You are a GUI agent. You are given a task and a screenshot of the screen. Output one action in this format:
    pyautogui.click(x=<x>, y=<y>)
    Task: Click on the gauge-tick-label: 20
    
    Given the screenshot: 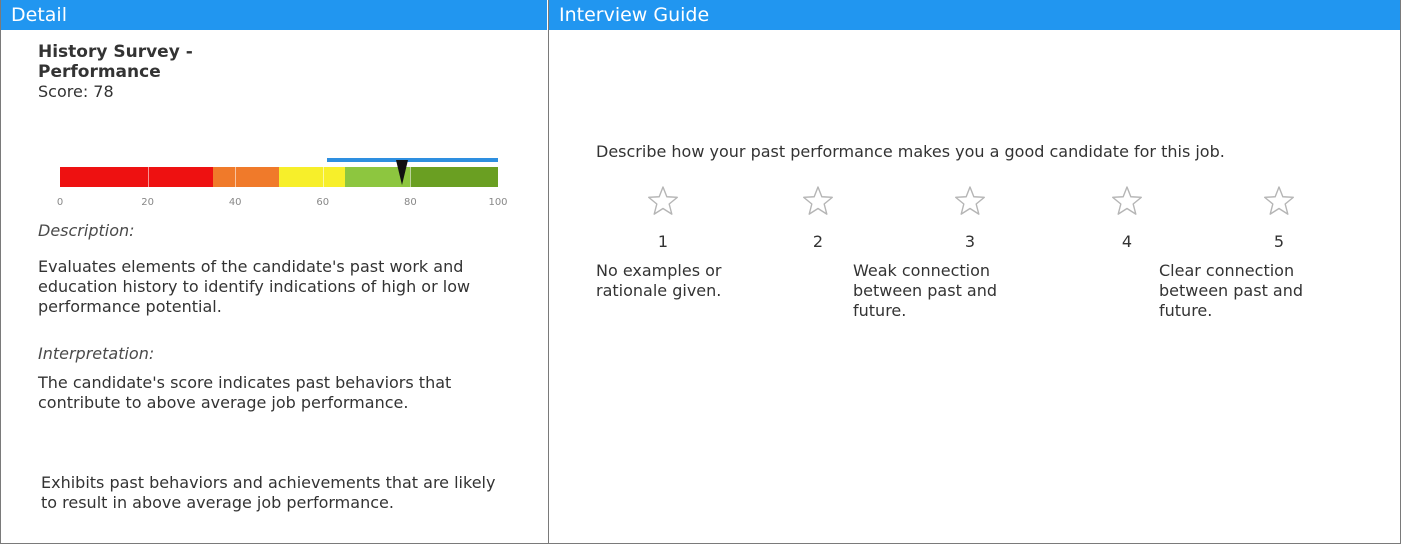 What is the action you would take?
    pyautogui.click(x=147, y=202)
    